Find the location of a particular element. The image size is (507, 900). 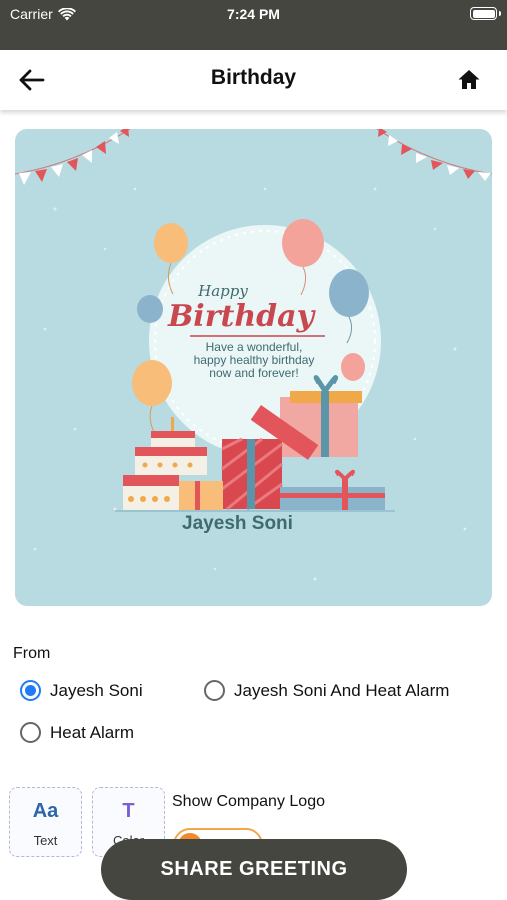

from-option-jayesh-soni: Jayesh Soni is located at coordinates (81, 690).